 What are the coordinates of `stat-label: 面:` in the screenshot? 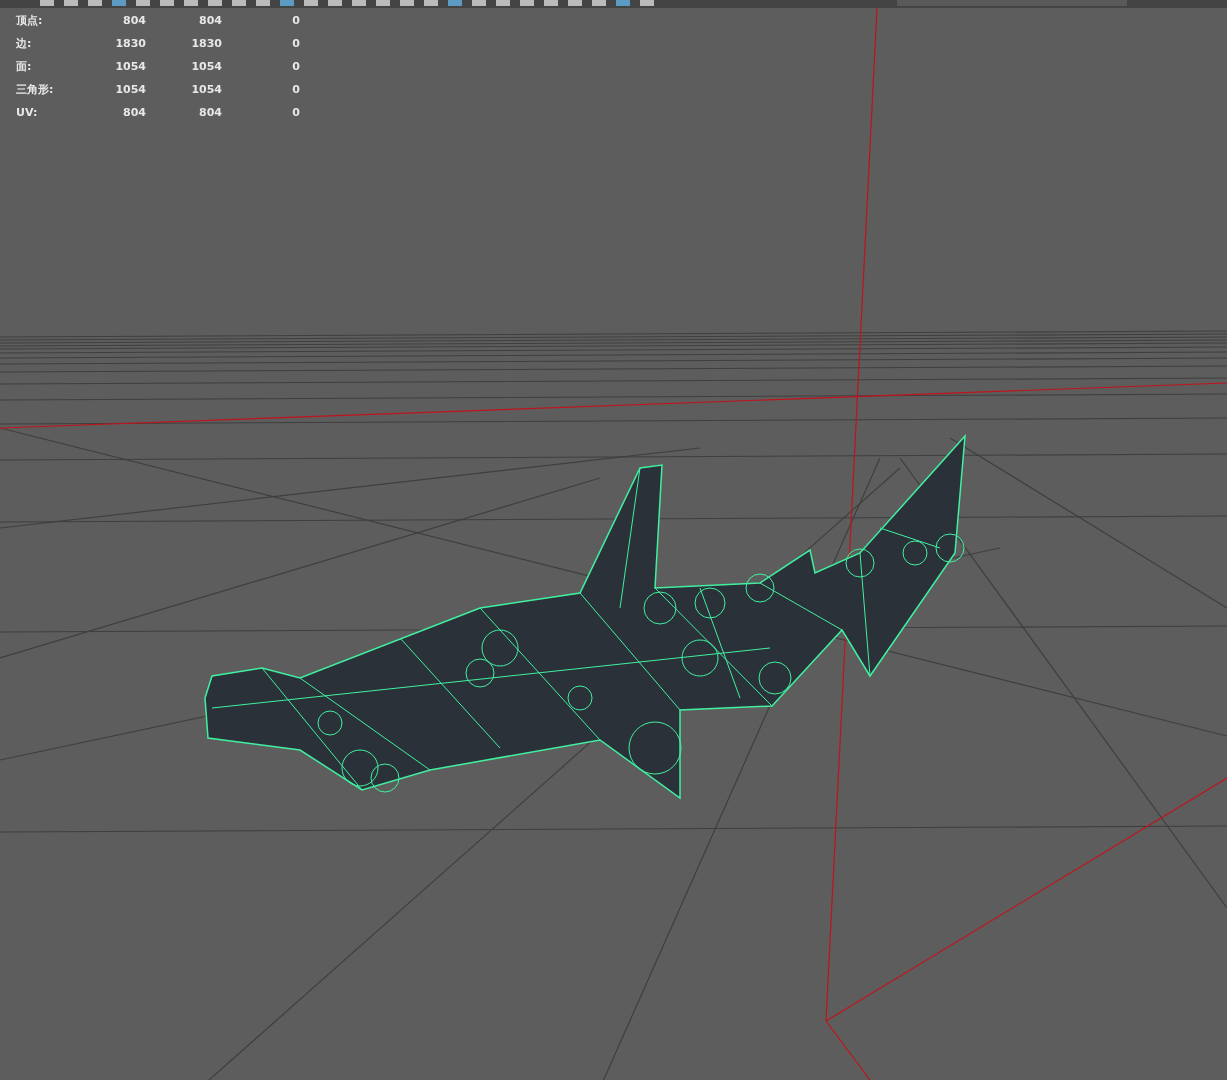 It's located at (24, 67).